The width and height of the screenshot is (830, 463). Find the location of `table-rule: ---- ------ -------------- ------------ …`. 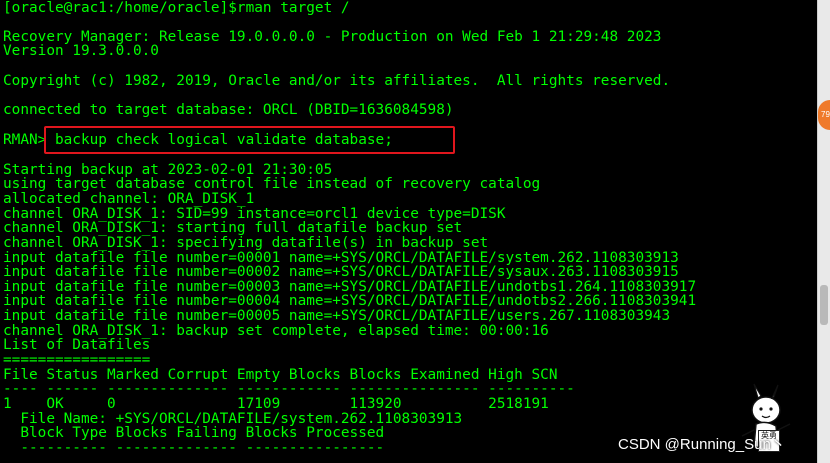

table-rule: ---- ------ -------------- ------------ … is located at coordinates (289, 389).